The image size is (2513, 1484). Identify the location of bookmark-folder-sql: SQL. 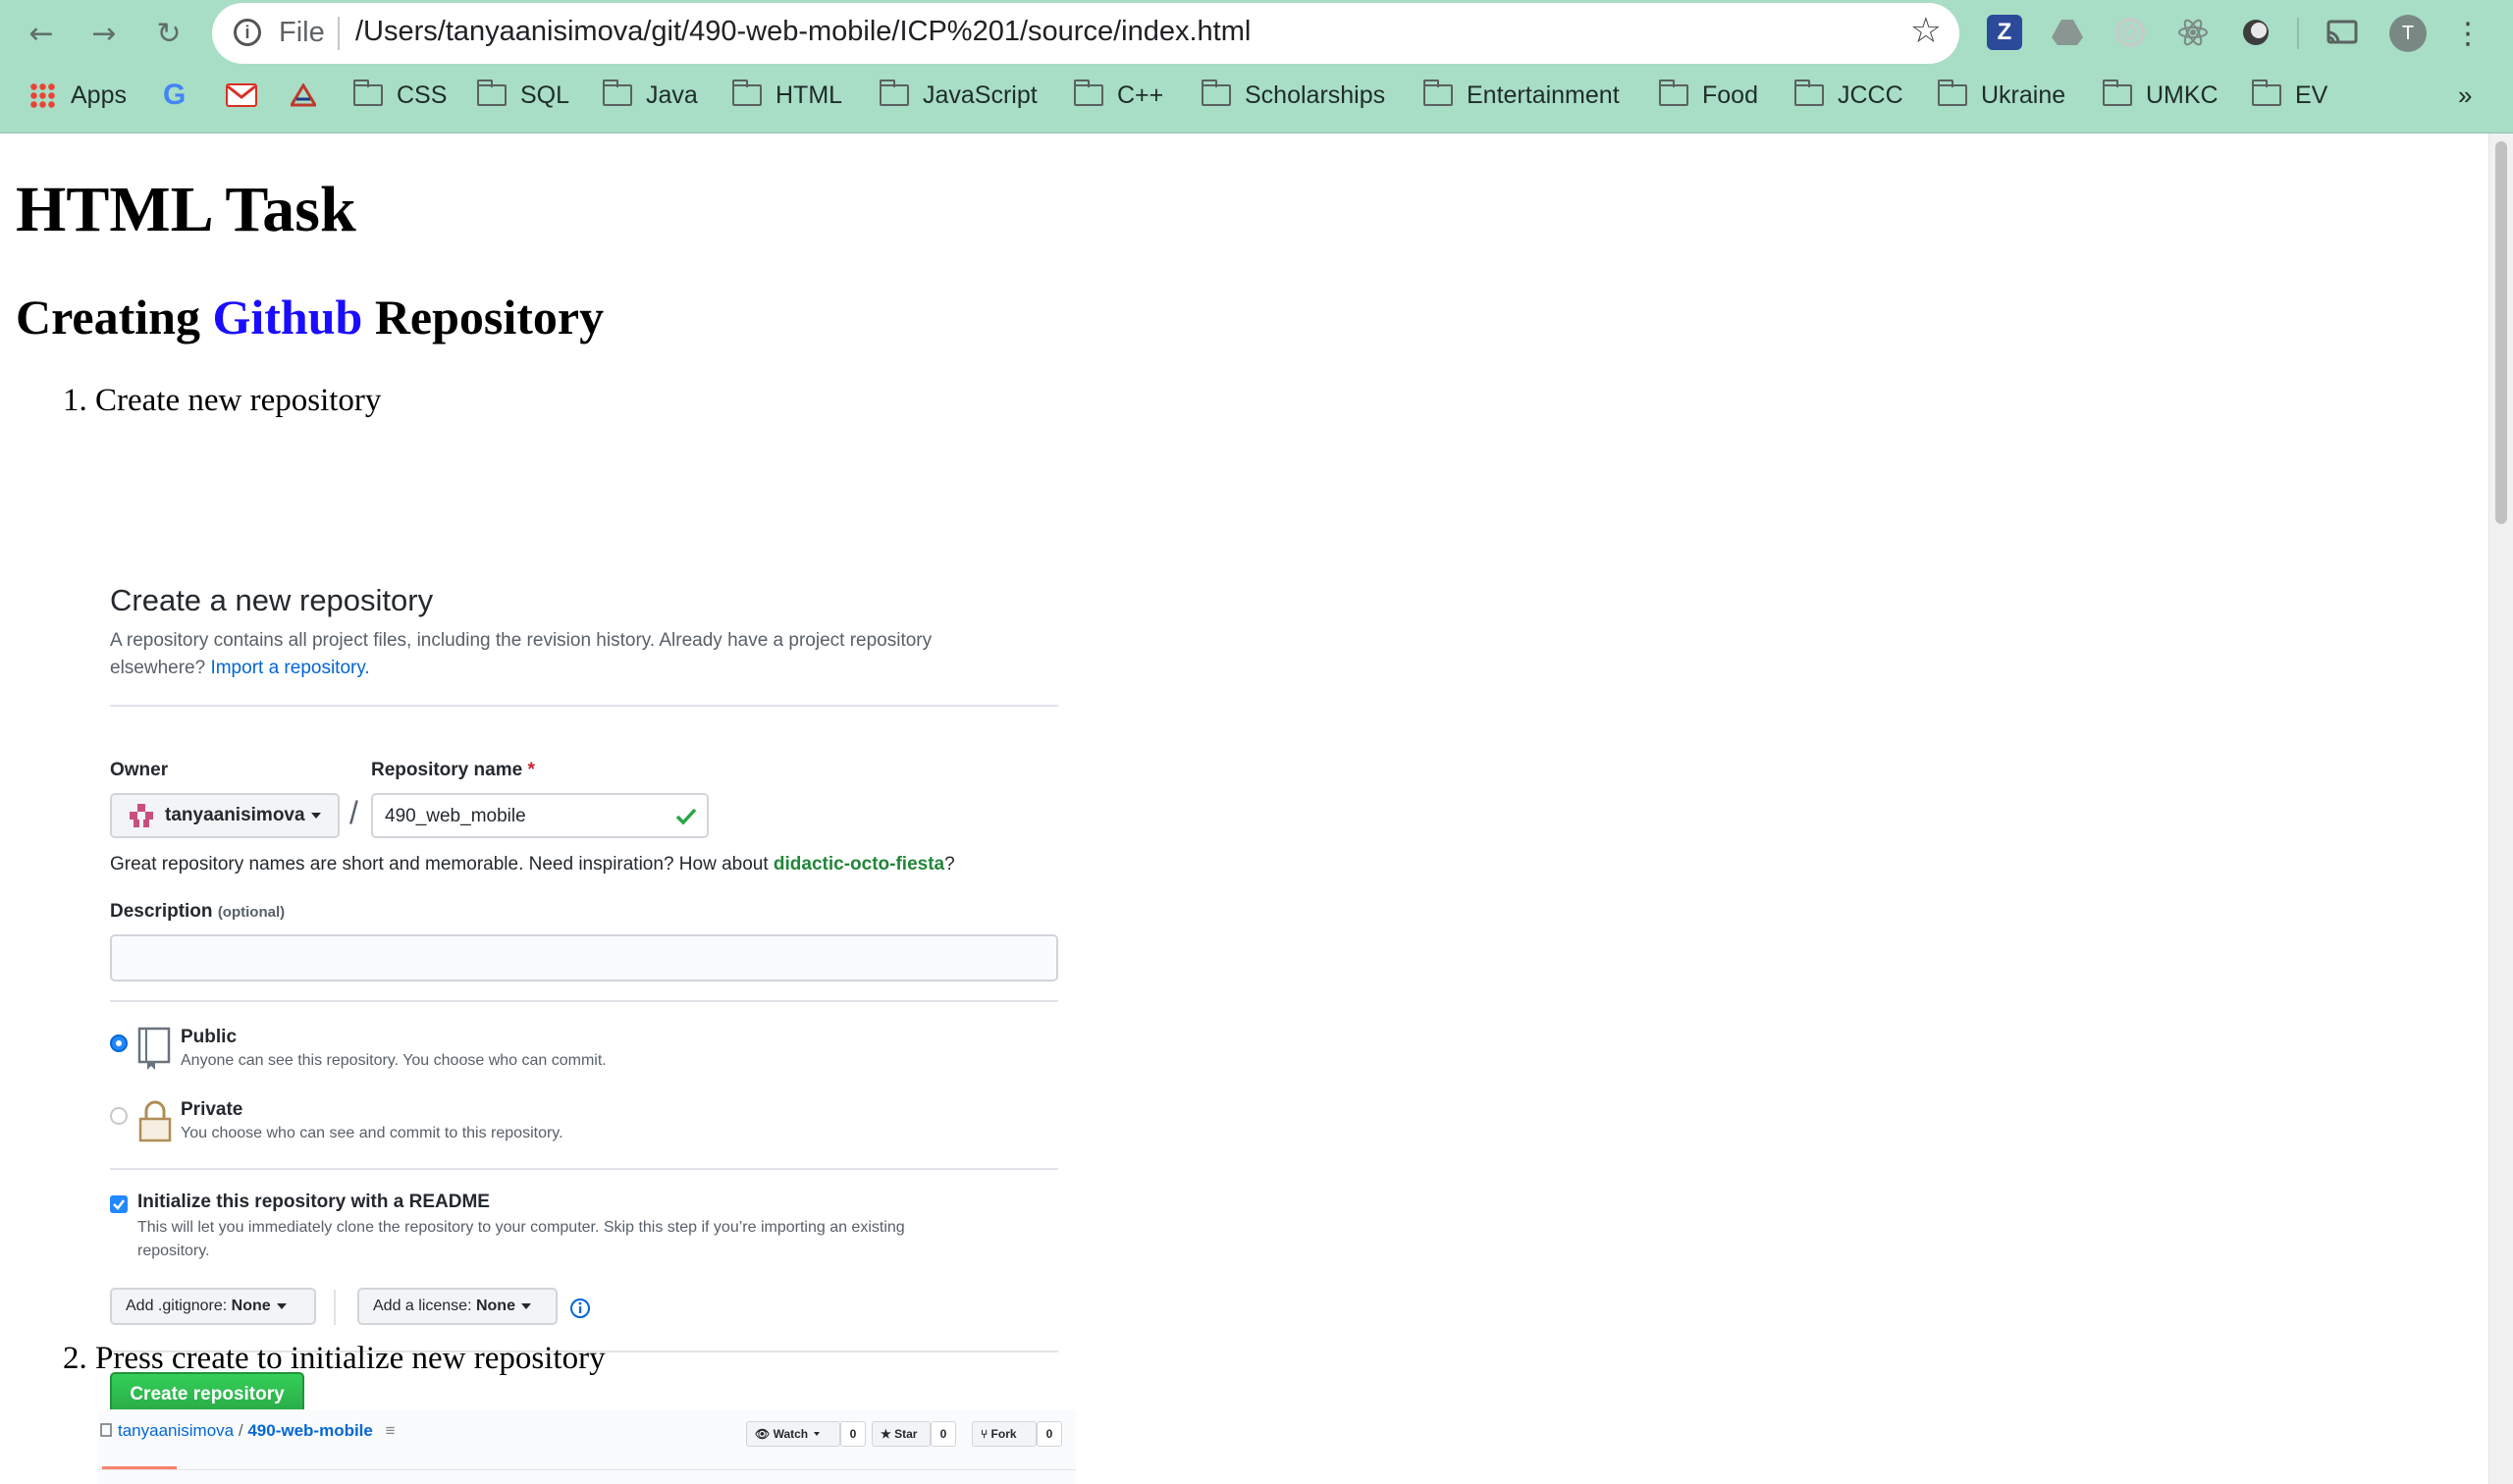
(523, 95).